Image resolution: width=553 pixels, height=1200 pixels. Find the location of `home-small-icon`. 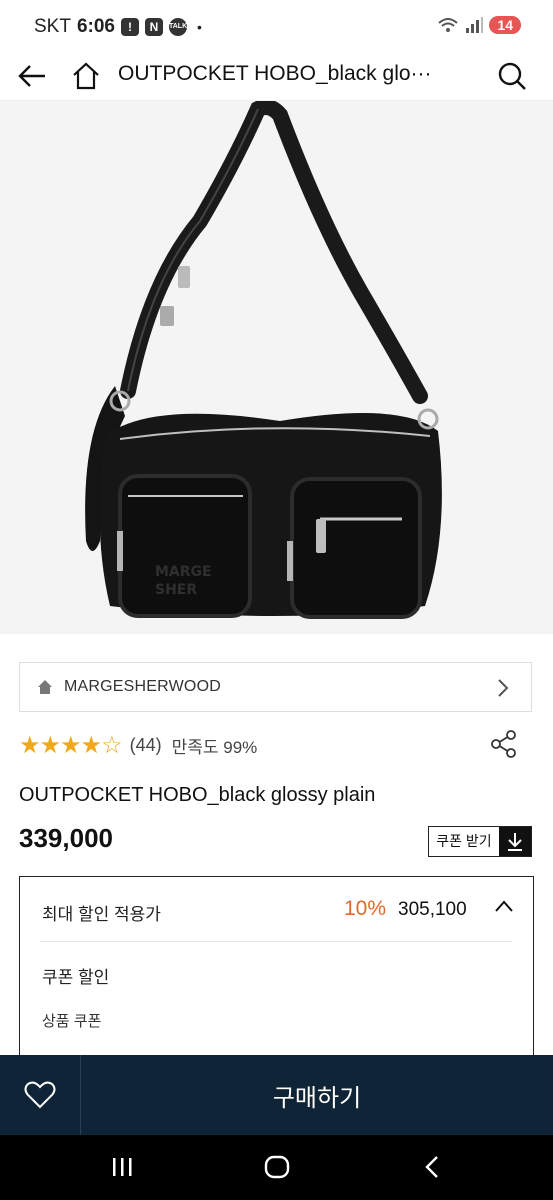

home-small-icon is located at coordinates (45, 687).